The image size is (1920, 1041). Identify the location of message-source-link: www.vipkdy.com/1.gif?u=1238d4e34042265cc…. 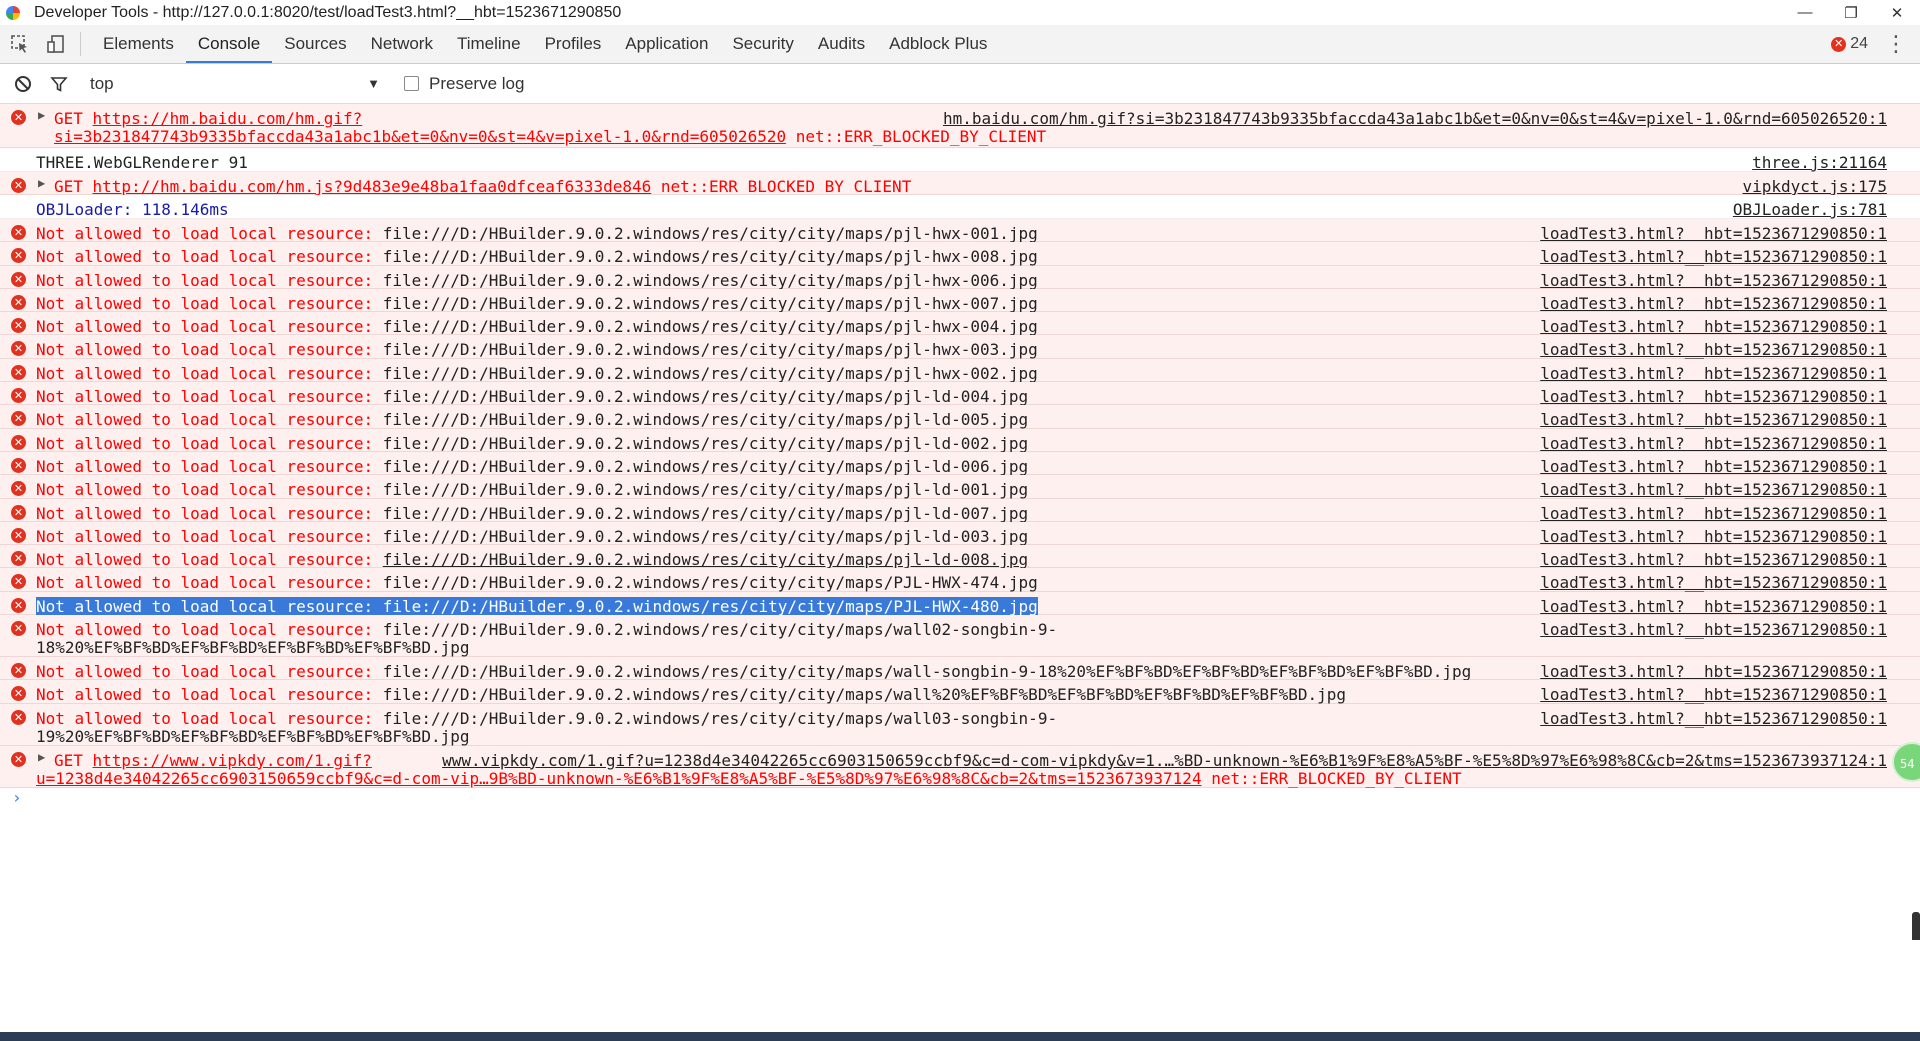
(1164, 760).